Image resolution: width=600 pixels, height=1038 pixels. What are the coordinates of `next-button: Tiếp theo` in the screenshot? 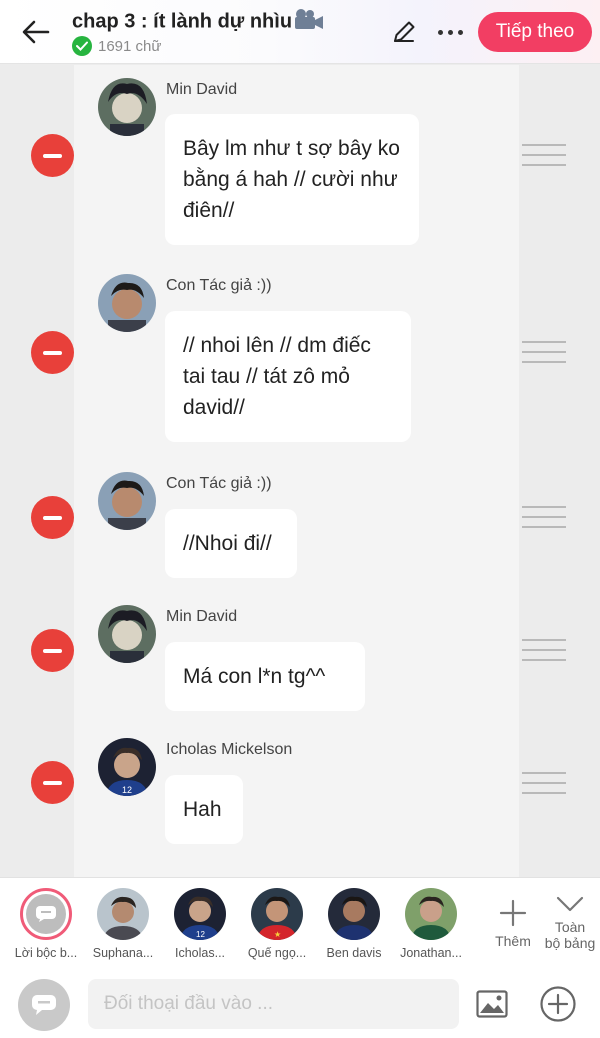 It's located at (535, 32).